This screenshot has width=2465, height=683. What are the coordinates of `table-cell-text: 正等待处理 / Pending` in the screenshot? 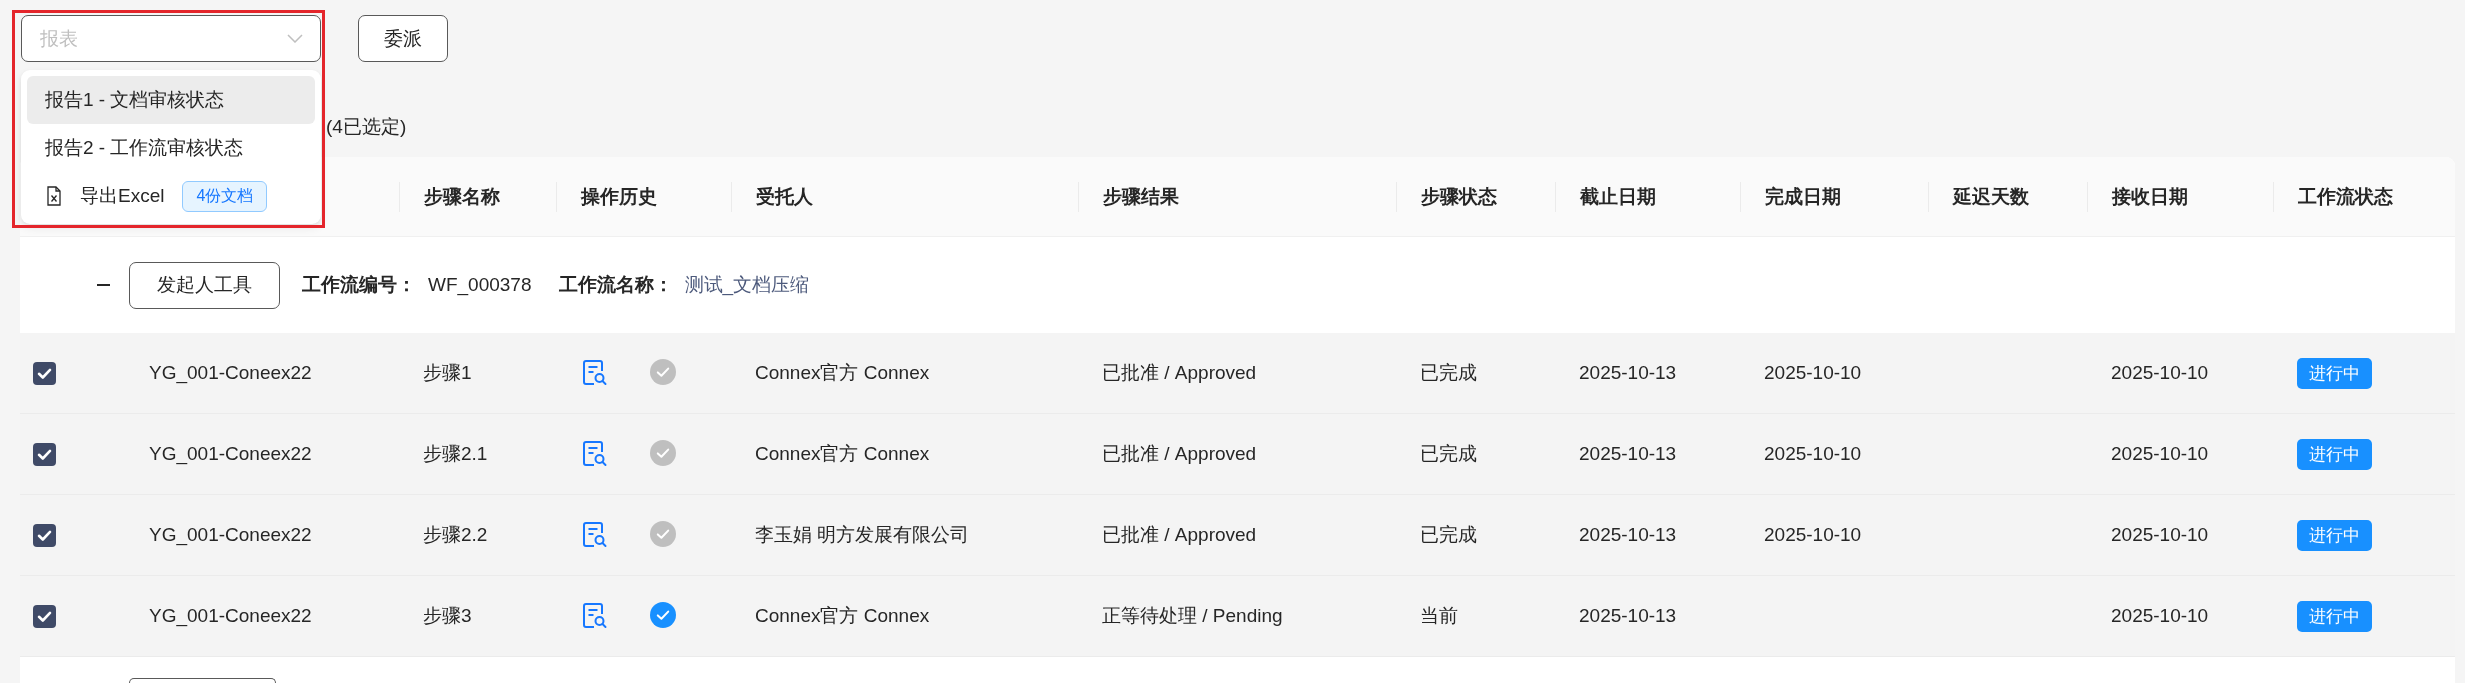 It's located at (1192, 616).